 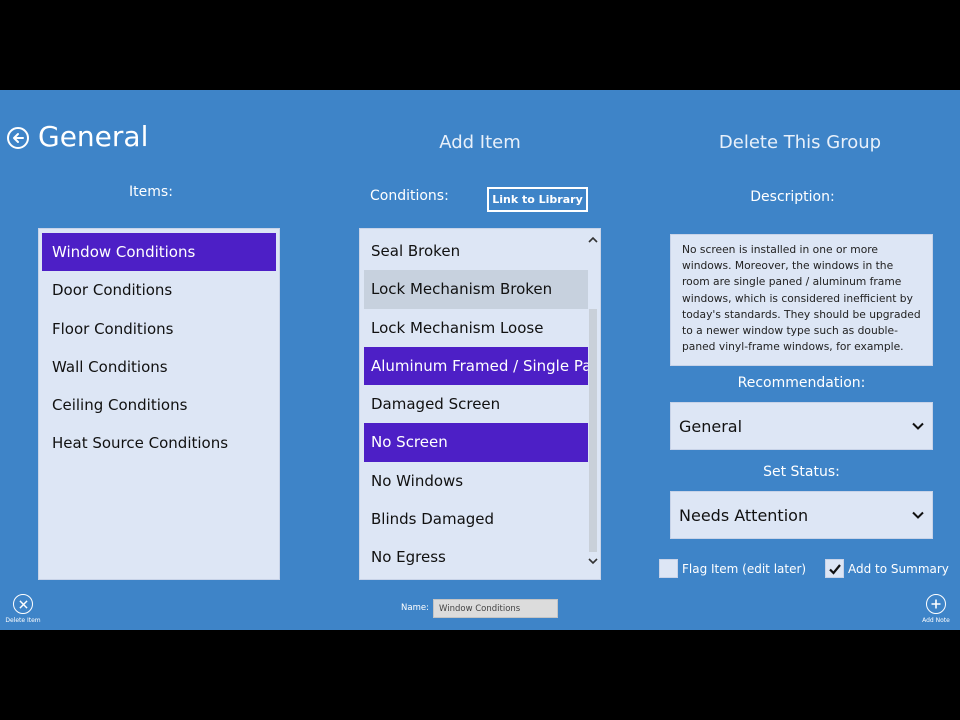 What do you see at coordinates (480, 142) in the screenshot?
I see `add-item-button: Add Item` at bounding box center [480, 142].